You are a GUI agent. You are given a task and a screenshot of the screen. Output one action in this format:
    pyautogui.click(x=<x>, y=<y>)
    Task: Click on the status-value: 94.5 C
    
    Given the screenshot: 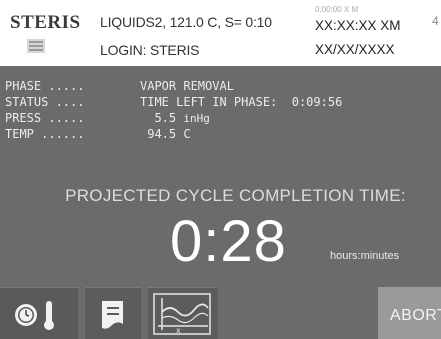 What is the action you would take?
    pyautogui.click(x=165, y=134)
    